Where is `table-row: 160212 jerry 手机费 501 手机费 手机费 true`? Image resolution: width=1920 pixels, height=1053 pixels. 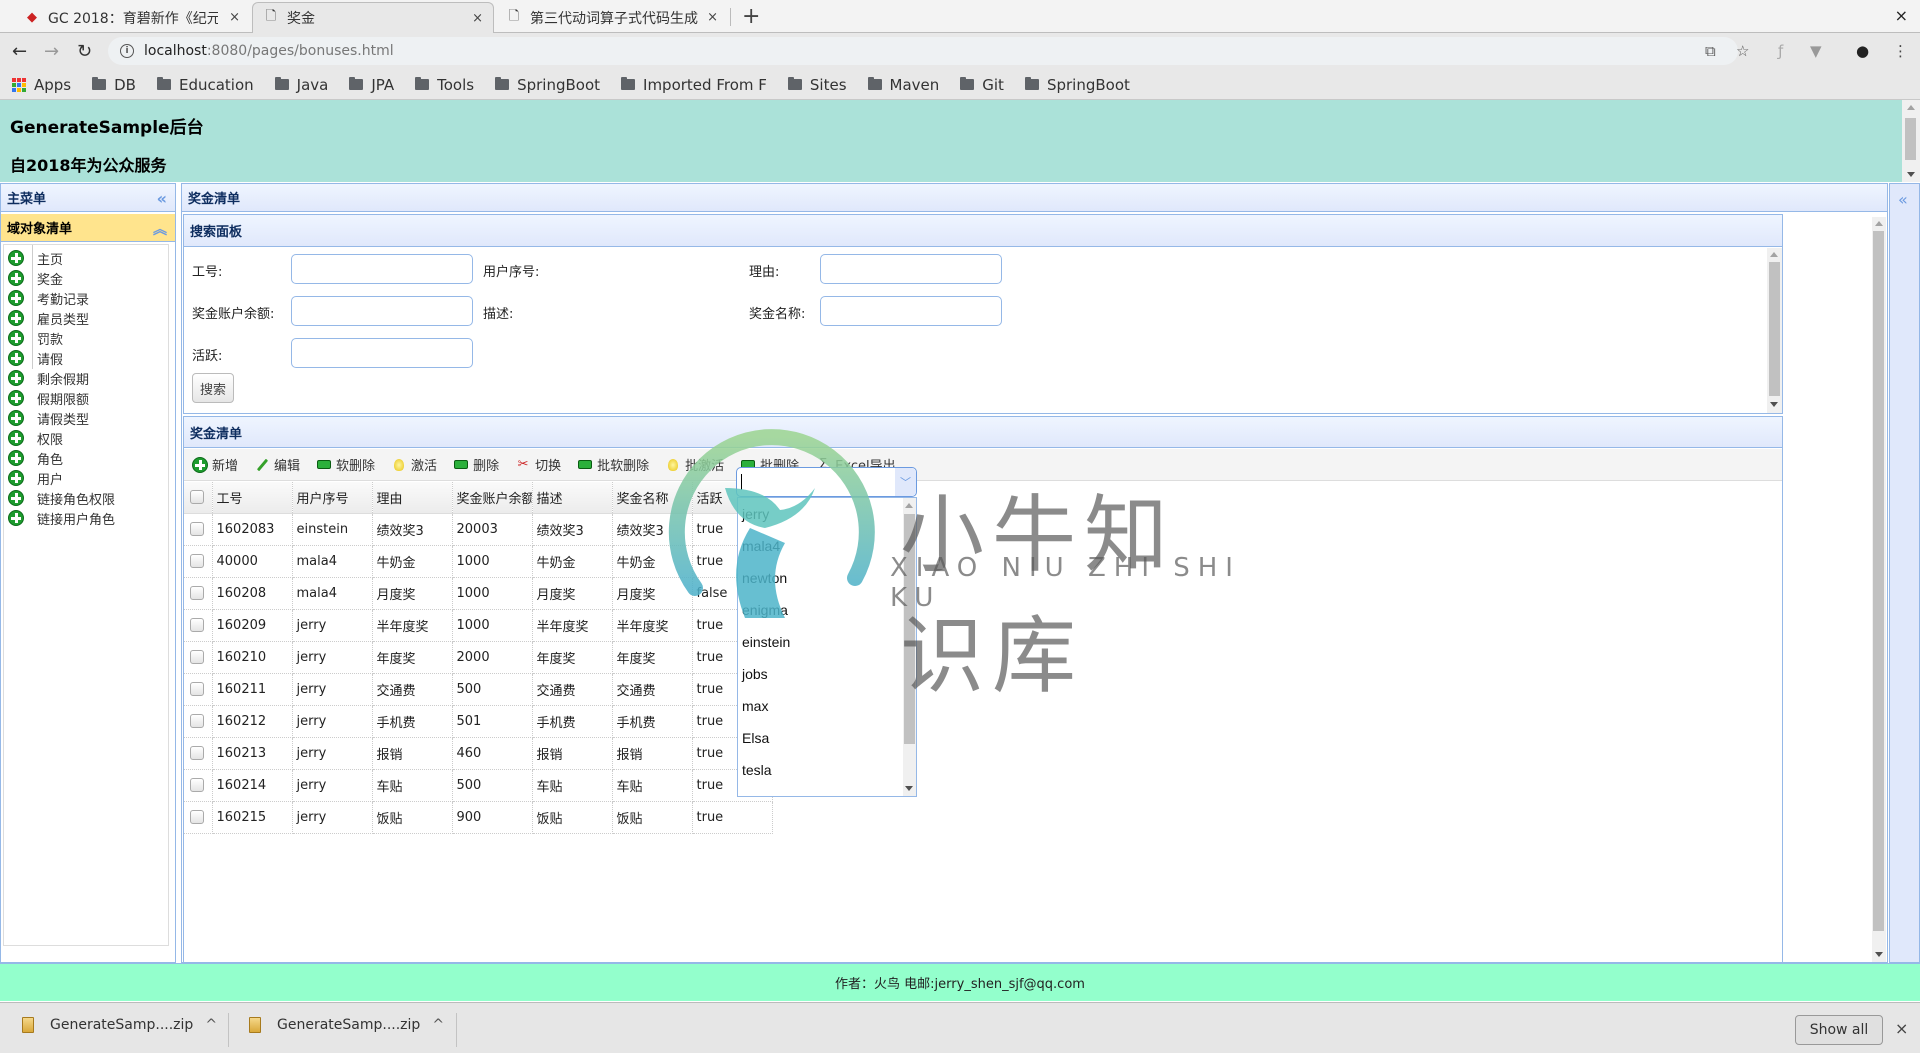
table-row: 160212 jerry 手机费 501 手机费 手机费 true is located at coordinates (478, 721).